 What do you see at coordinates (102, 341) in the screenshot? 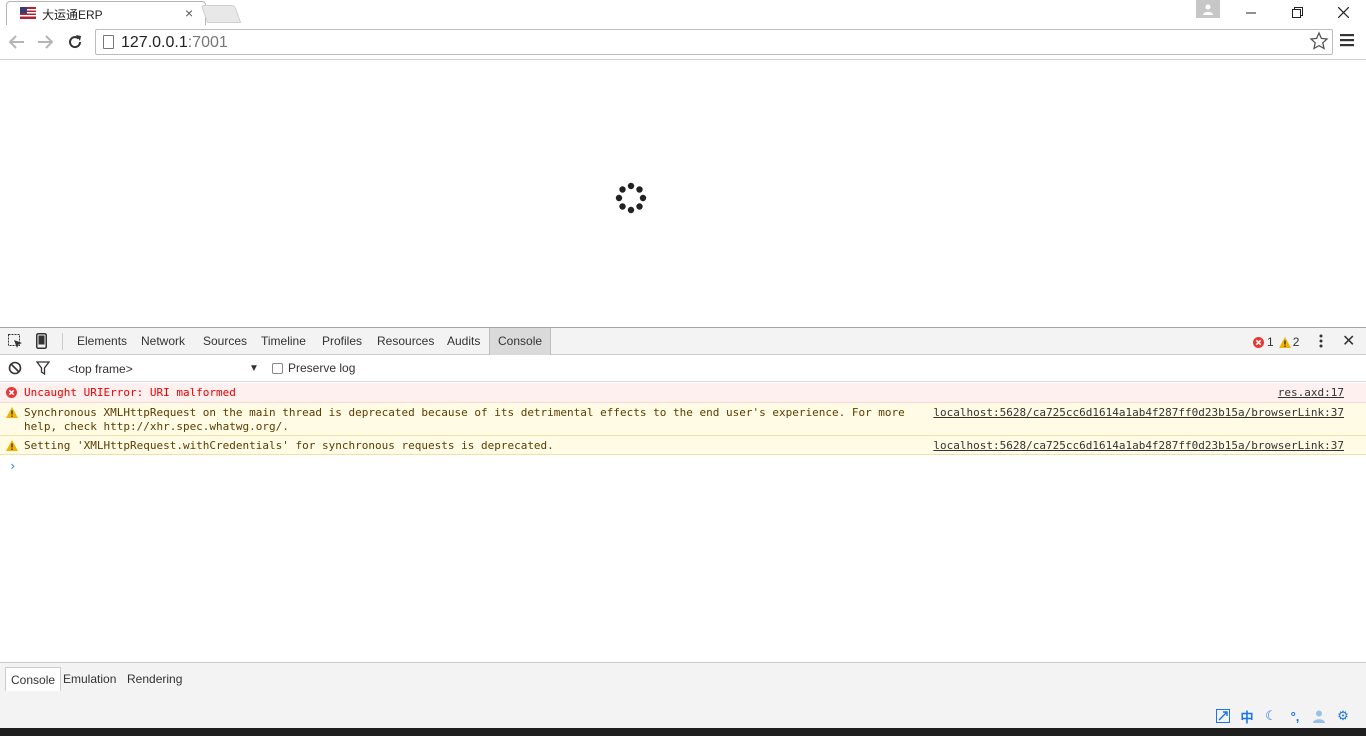
I see `tab-elements: Elements` at bounding box center [102, 341].